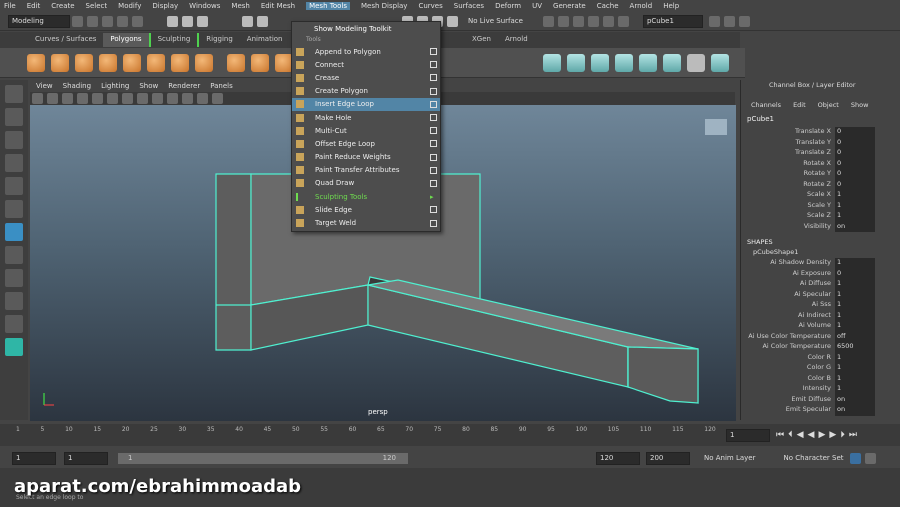 The width and height of the screenshot is (900, 507). Describe the element at coordinates (508, 6) in the screenshot. I see `menu-deform: Deform` at that location.